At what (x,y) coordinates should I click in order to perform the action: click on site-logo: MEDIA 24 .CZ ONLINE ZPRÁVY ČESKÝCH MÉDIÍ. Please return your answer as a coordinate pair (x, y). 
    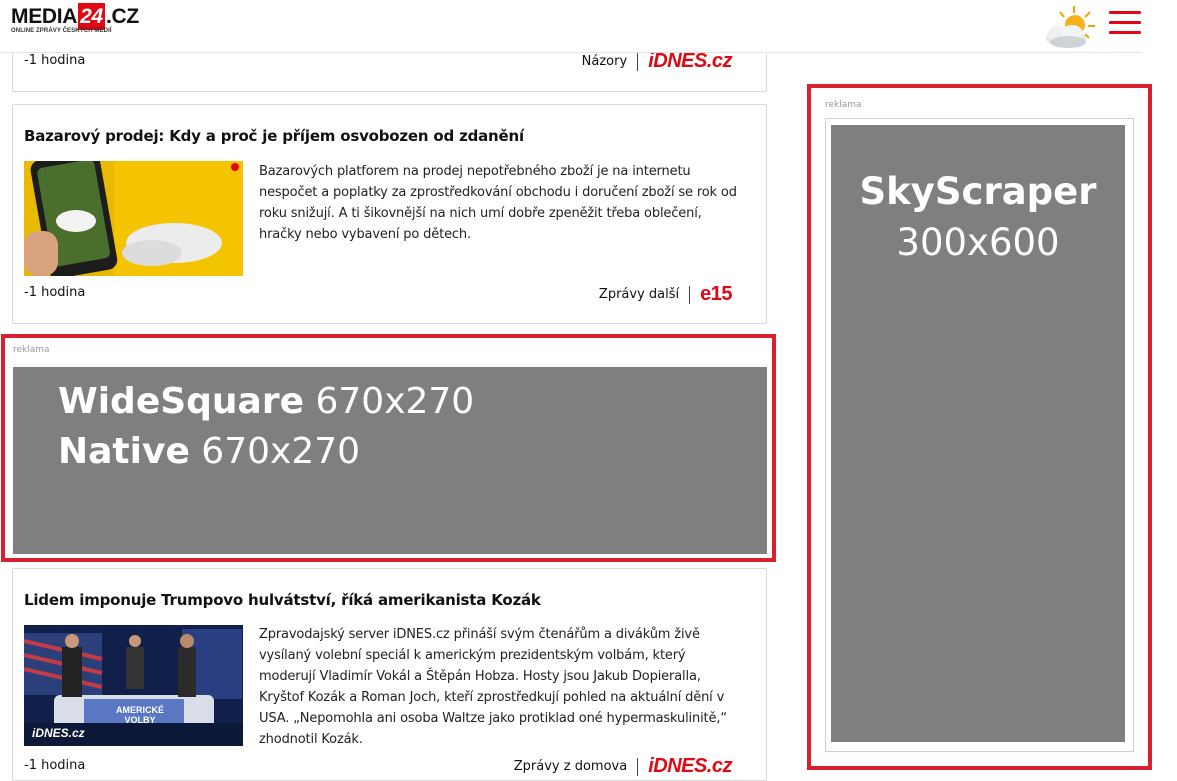
    Looking at the image, I should click on (75, 18).